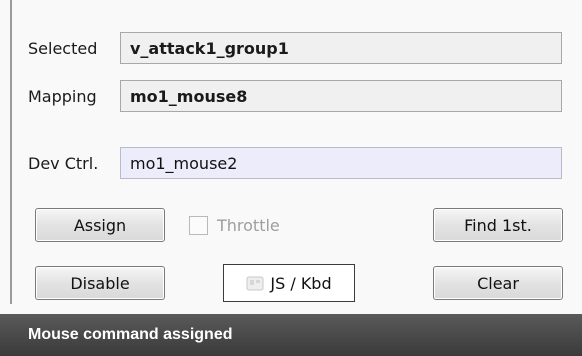 The height and width of the screenshot is (356, 582). Describe the element at coordinates (100, 225) in the screenshot. I see `assign-button: Assign` at that location.